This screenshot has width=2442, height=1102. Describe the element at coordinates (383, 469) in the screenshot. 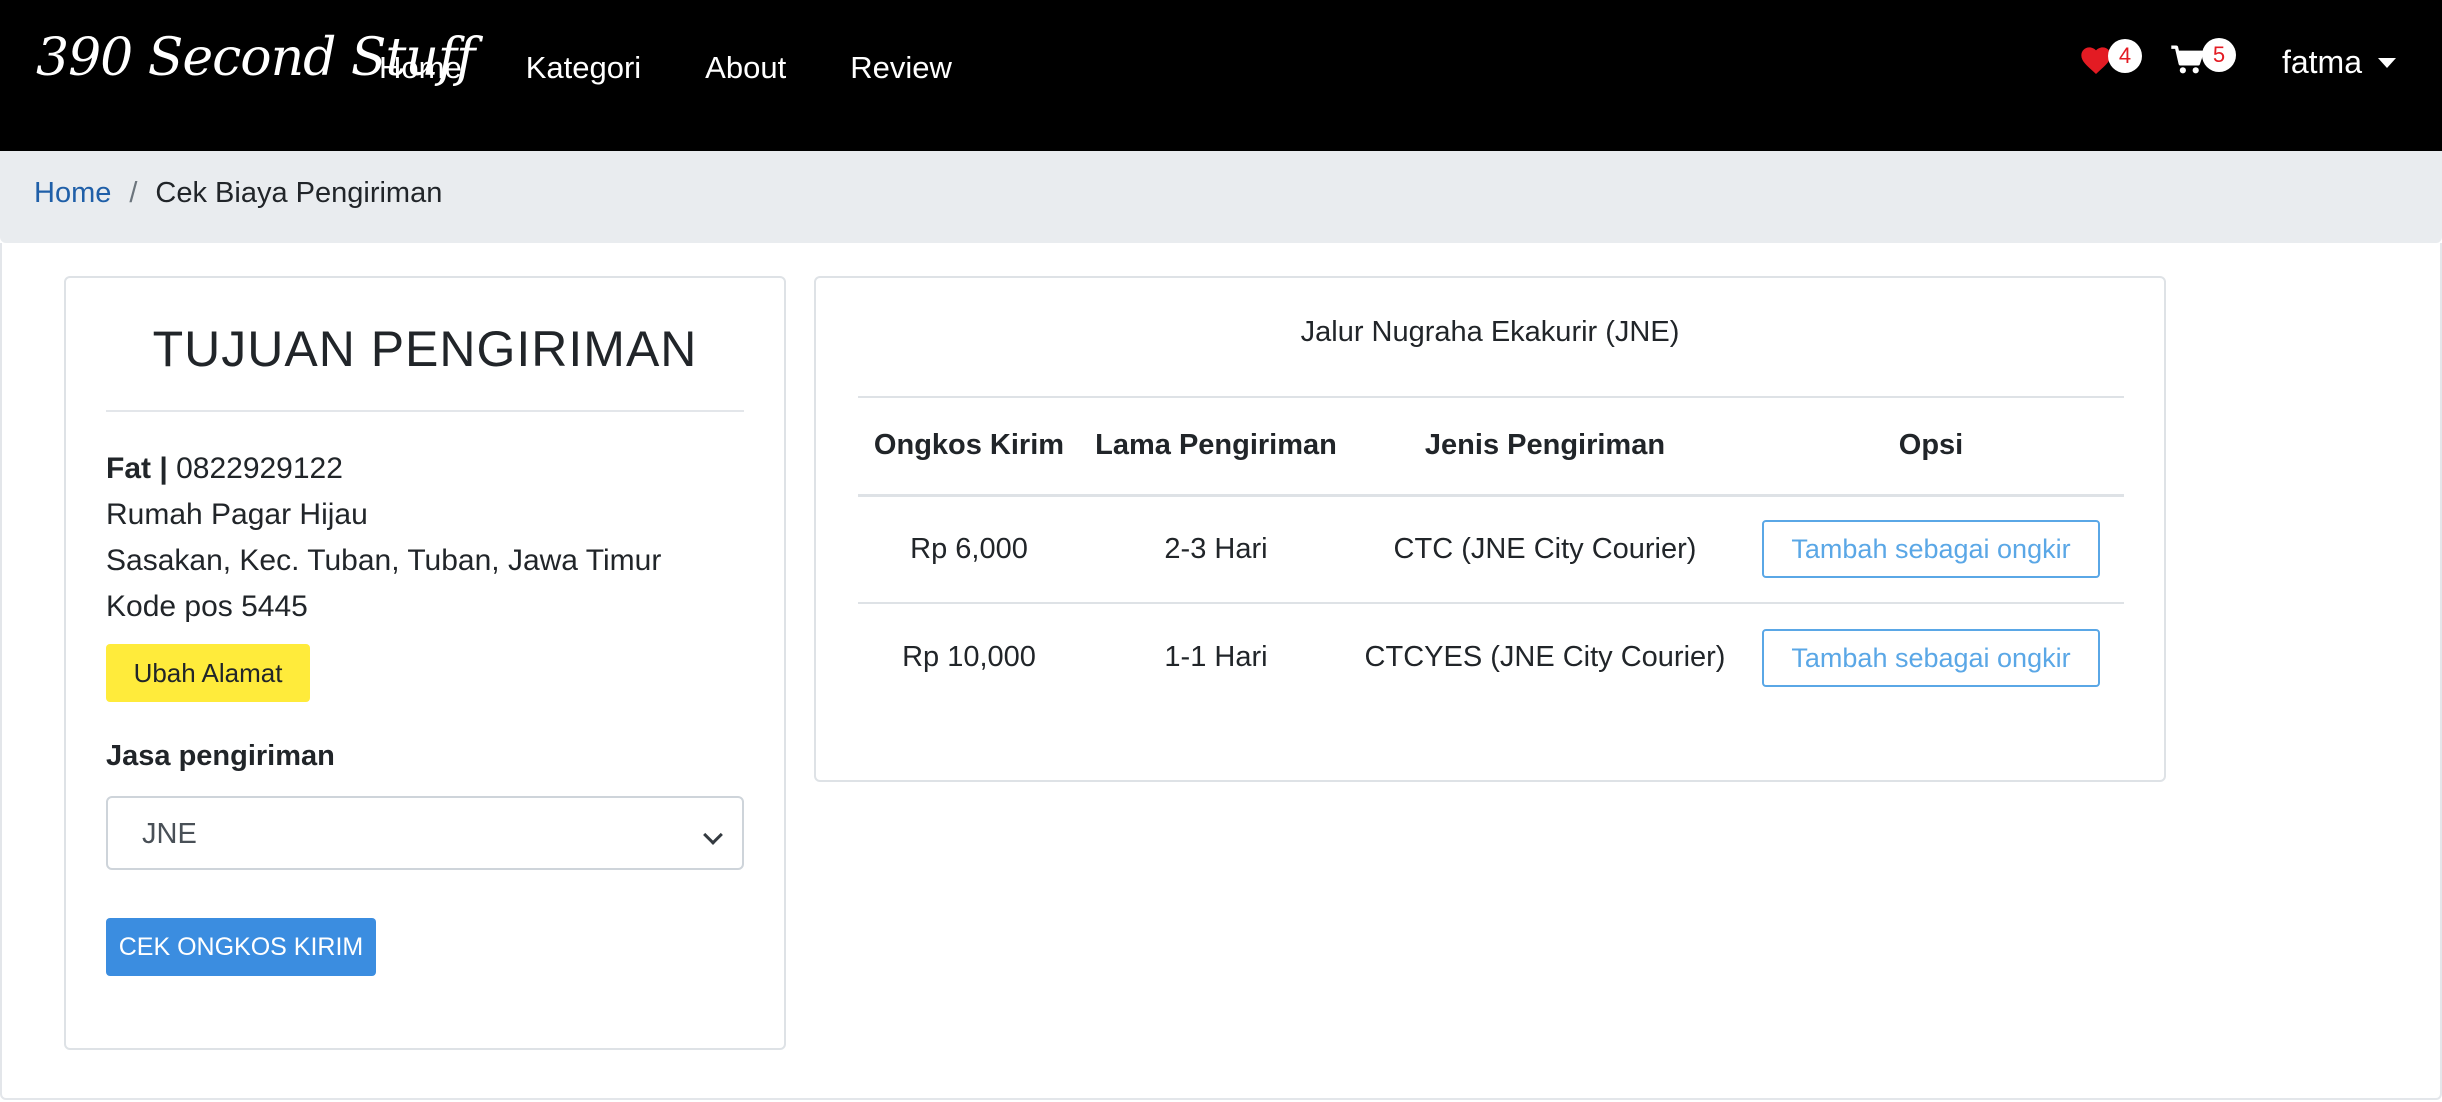

I see `recipient-line: Fat | 0822929122` at that location.